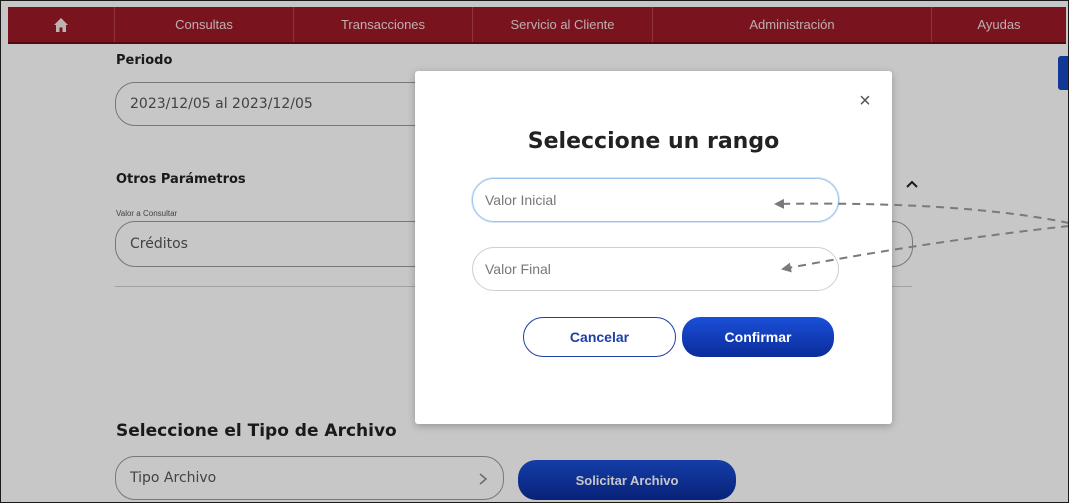 Image resolution: width=1069 pixels, height=503 pixels. What do you see at coordinates (865, 101) in the screenshot?
I see `close-icon: ×` at bounding box center [865, 101].